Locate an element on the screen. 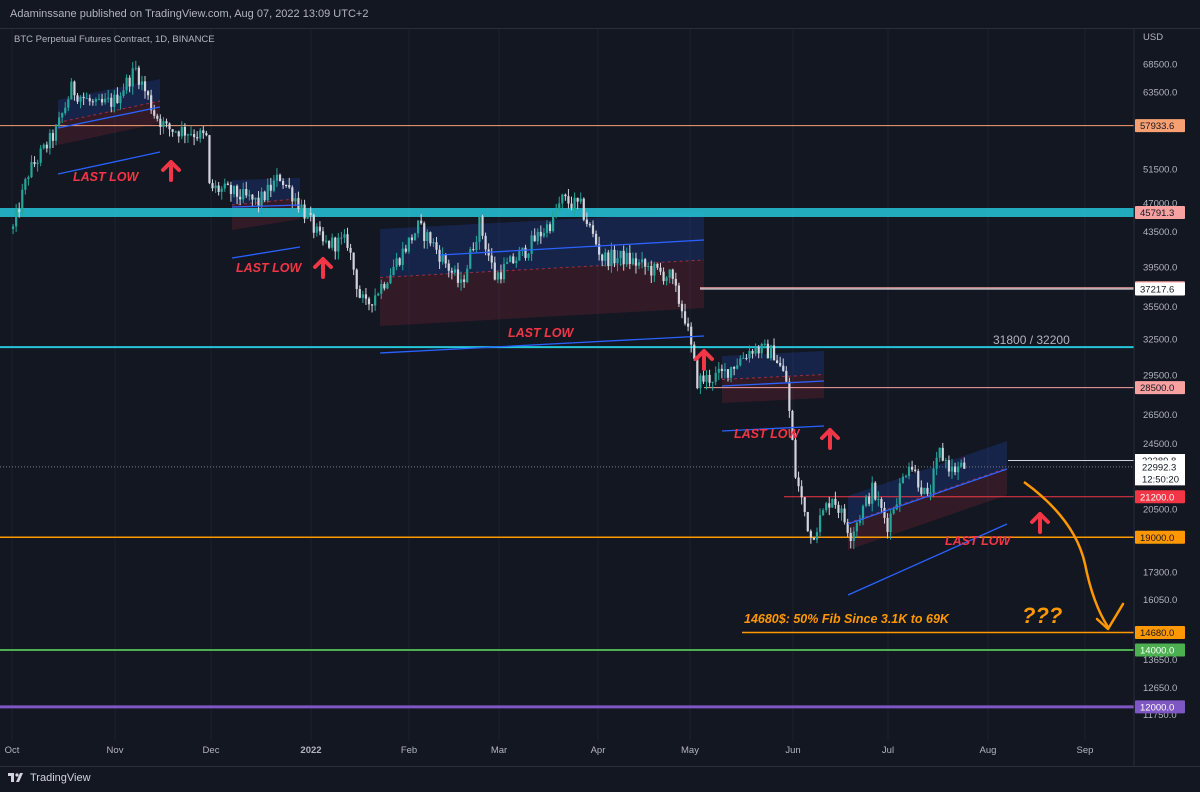 Image resolution: width=1200 pixels, height=792 pixels. x-tick-label: 2022 is located at coordinates (310, 750).